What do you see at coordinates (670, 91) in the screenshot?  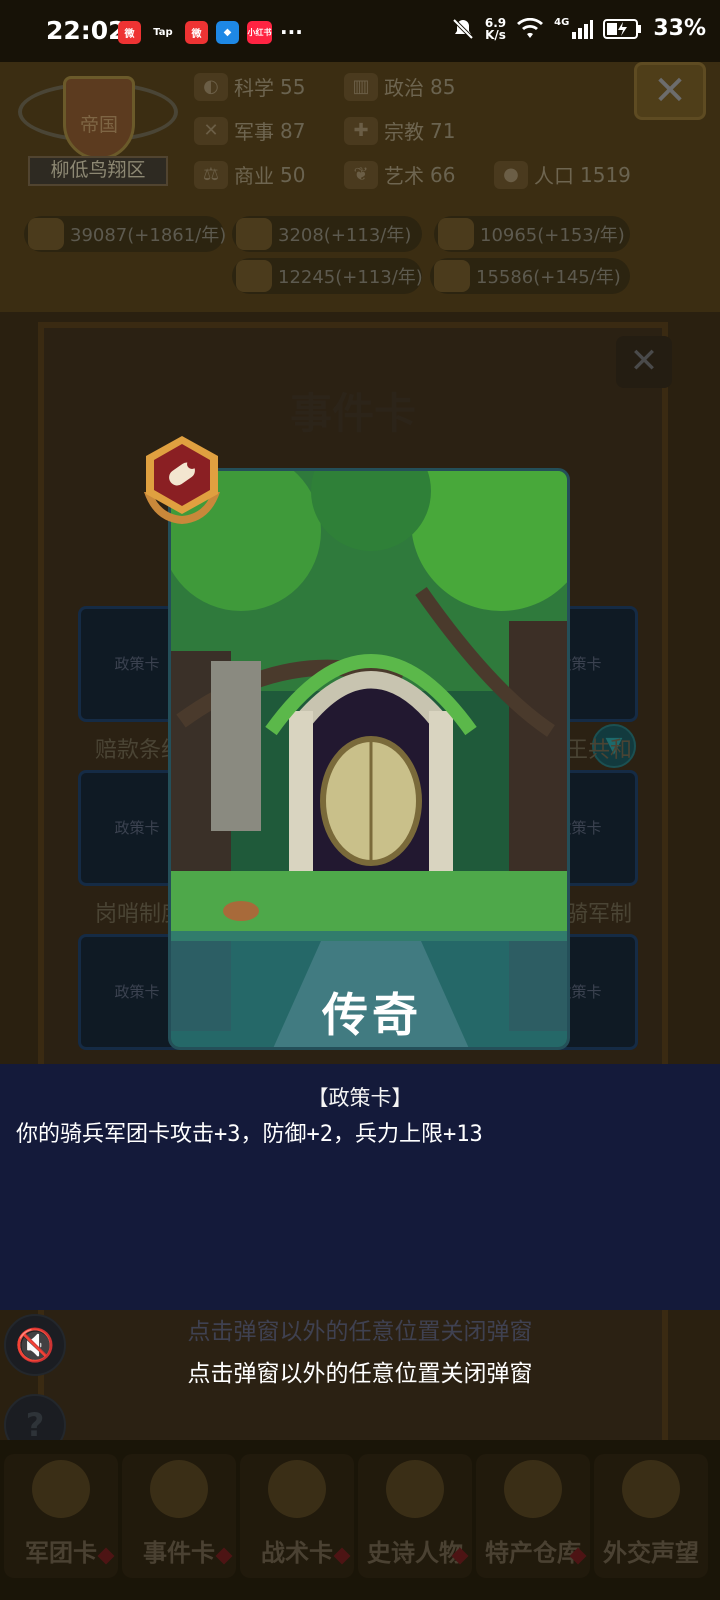 I see `close-header-button: ✕` at bounding box center [670, 91].